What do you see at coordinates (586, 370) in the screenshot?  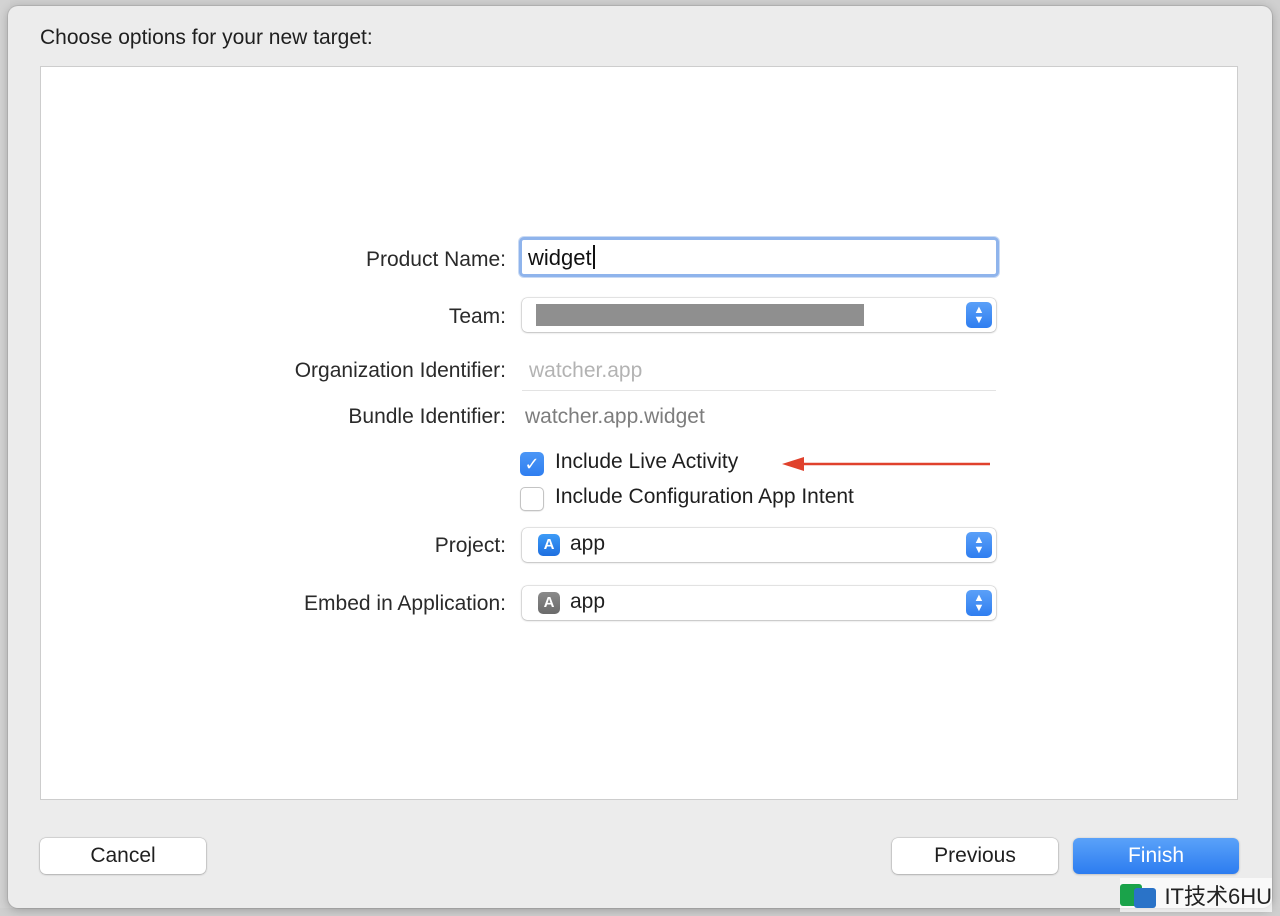 I see `organization-identifier-value: watcher.app` at bounding box center [586, 370].